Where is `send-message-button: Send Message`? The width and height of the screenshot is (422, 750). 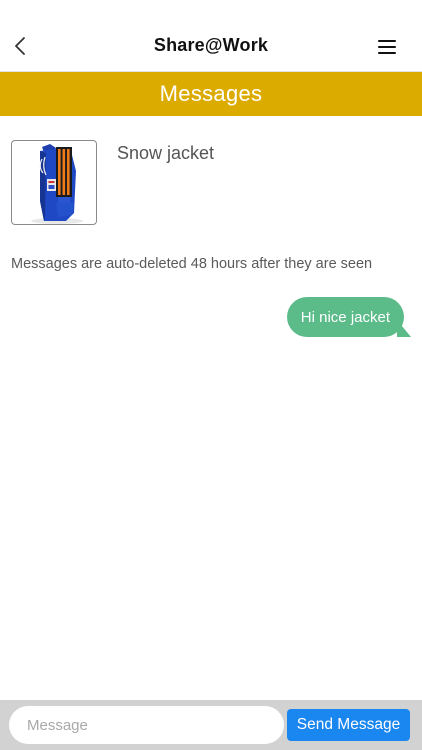
send-message-button: Send Message is located at coordinates (348, 725).